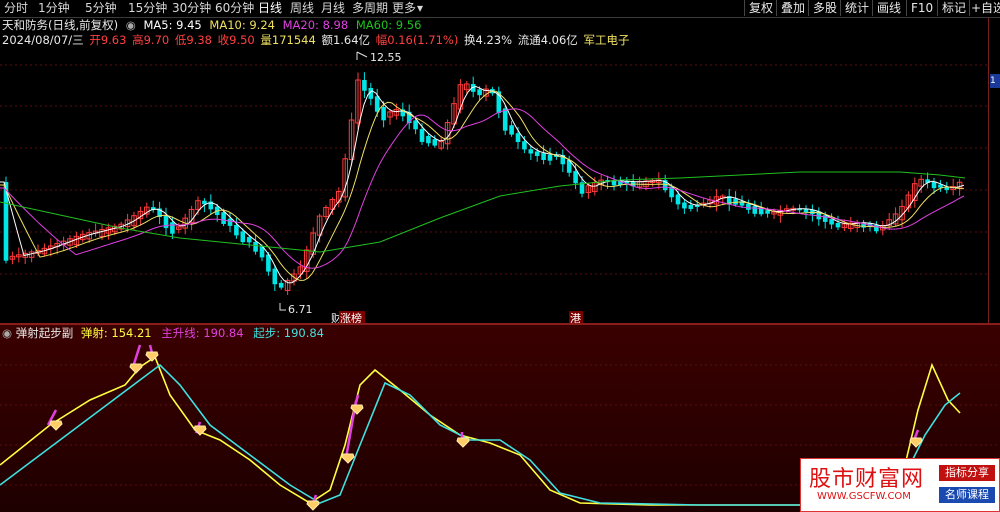 The height and width of the screenshot is (512, 1000). Describe the element at coordinates (7, 333) in the screenshot. I see `indicator-settings-icon: ◉` at that location.